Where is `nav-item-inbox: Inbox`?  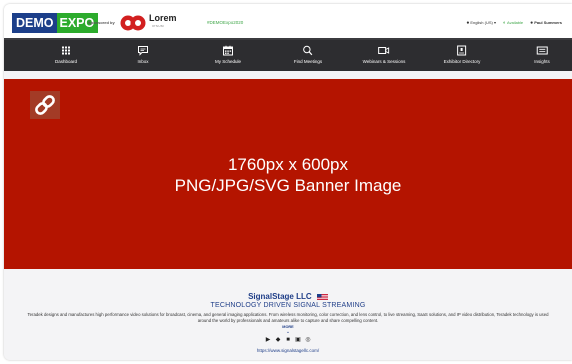 nav-item-inbox: Inbox is located at coordinates (143, 55).